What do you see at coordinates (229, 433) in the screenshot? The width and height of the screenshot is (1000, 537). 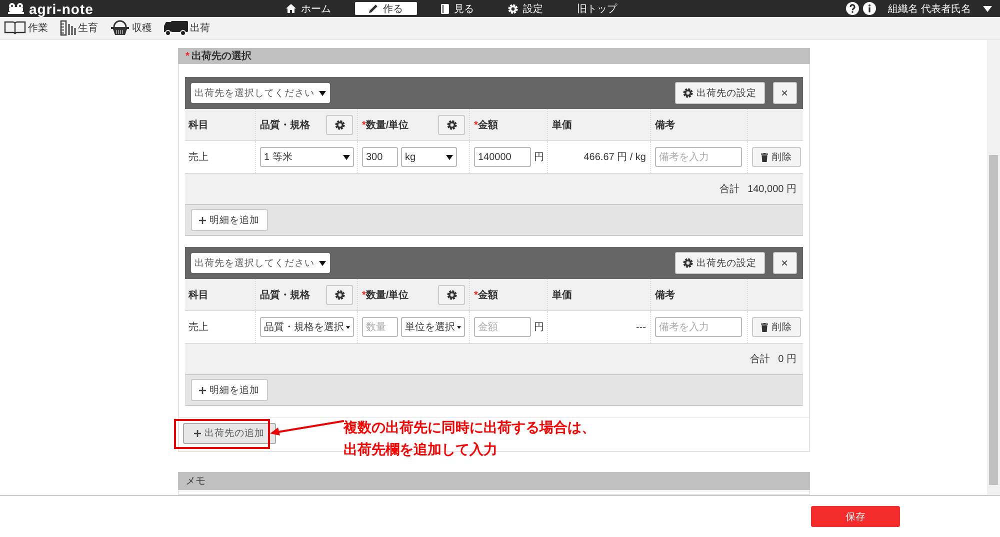 I see `add-destination-button: 出荷先の追加` at bounding box center [229, 433].